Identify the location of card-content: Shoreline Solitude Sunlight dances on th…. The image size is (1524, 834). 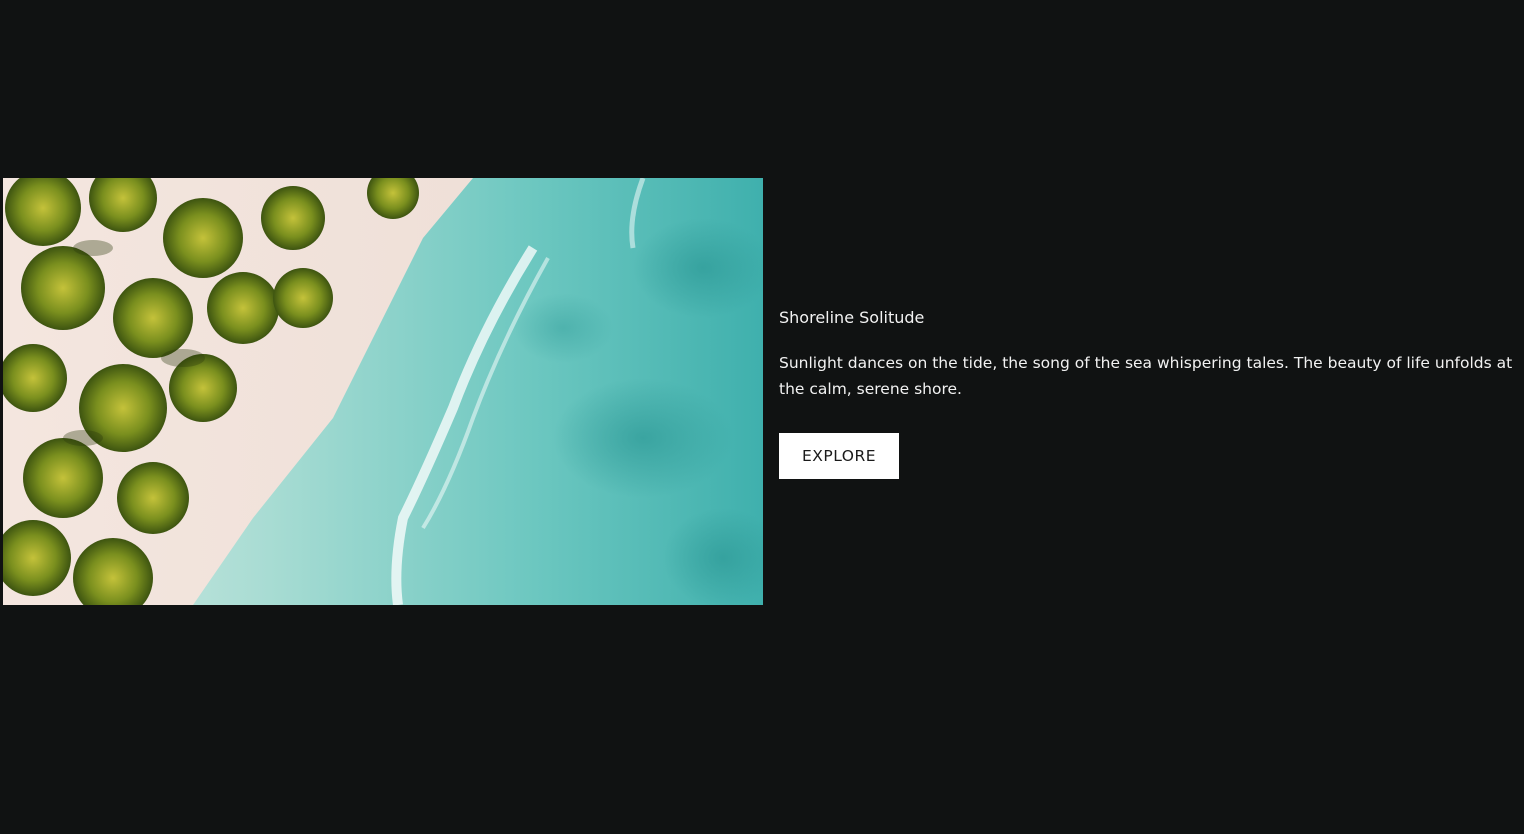
(1151, 392).